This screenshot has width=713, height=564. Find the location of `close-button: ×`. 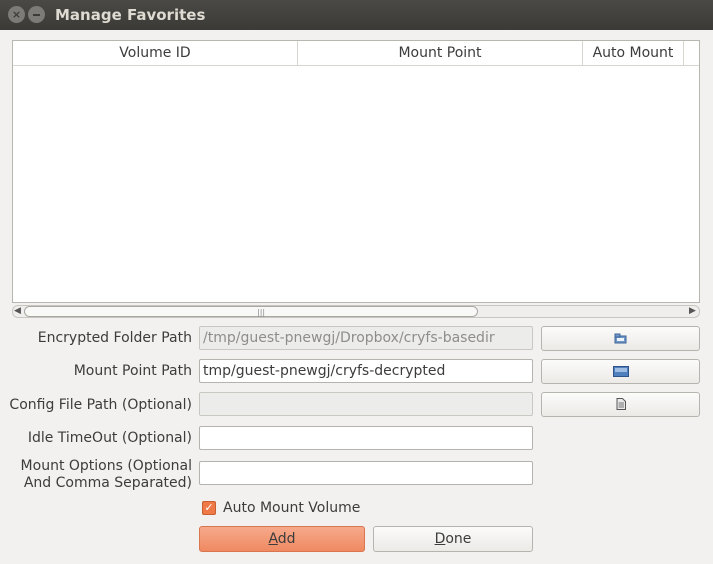

close-button: × is located at coordinates (16, 14).